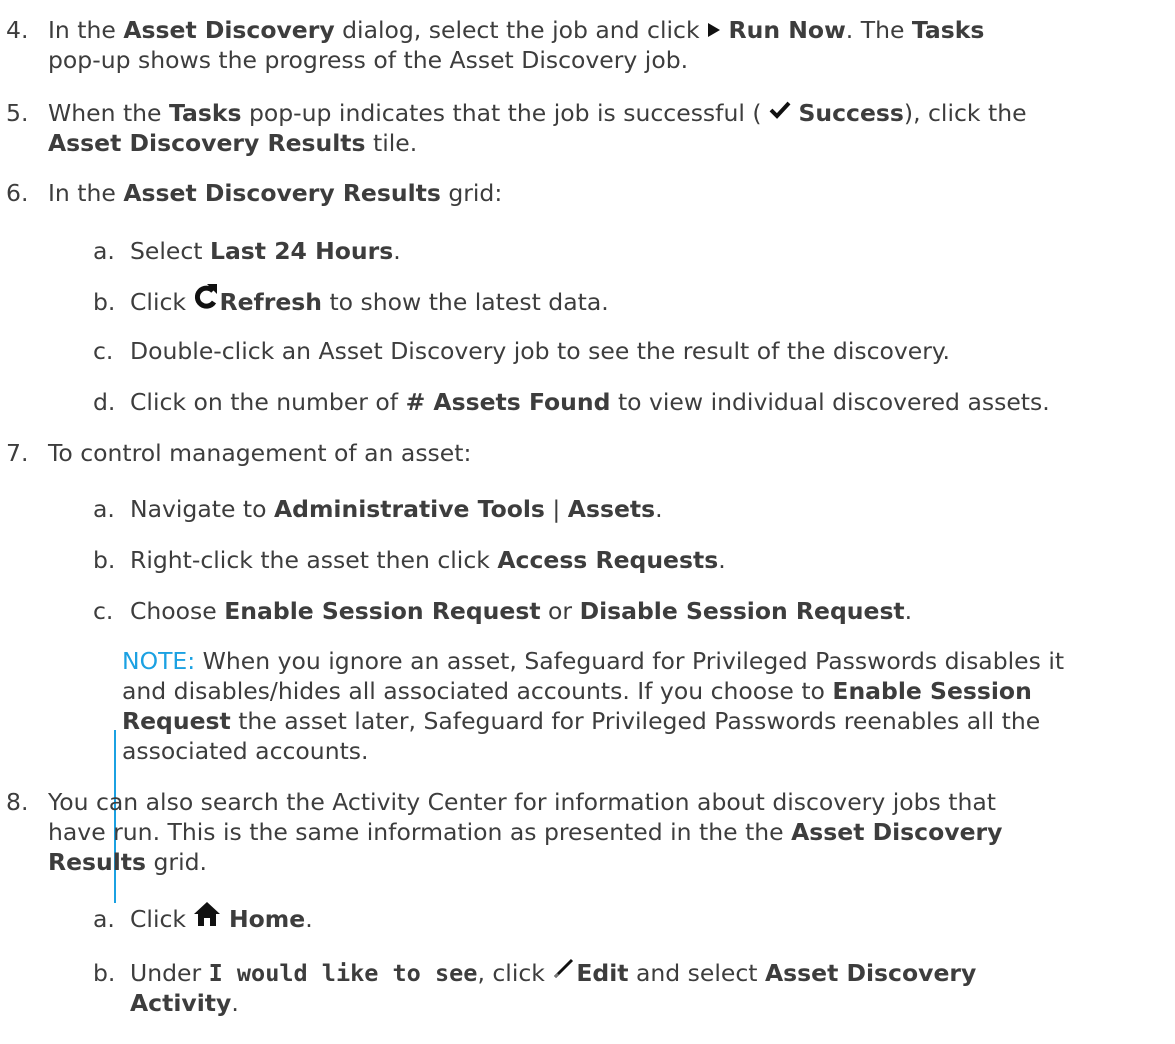 The width and height of the screenshot is (1175, 1044). What do you see at coordinates (103, 611) in the screenshot?
I see `step-7c-number: c.` at bounding box center [103, 611].